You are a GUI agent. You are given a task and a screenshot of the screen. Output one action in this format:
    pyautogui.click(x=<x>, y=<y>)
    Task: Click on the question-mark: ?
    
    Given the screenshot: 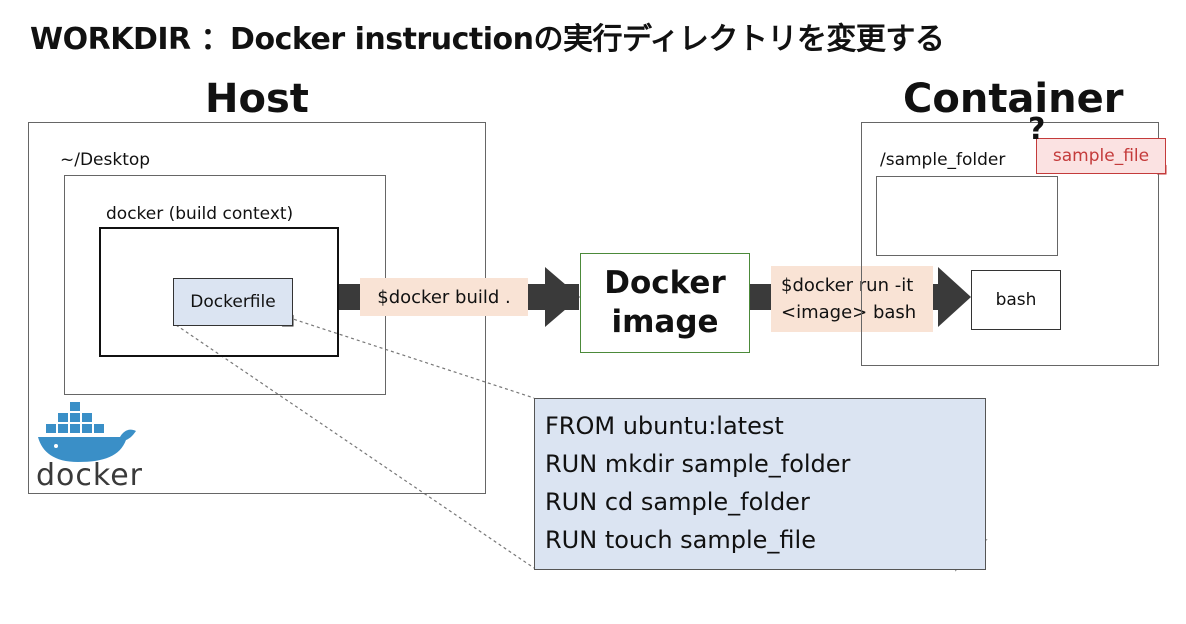 What is the action you would take?
    pyautogui.click(x=1037, y=129)
    